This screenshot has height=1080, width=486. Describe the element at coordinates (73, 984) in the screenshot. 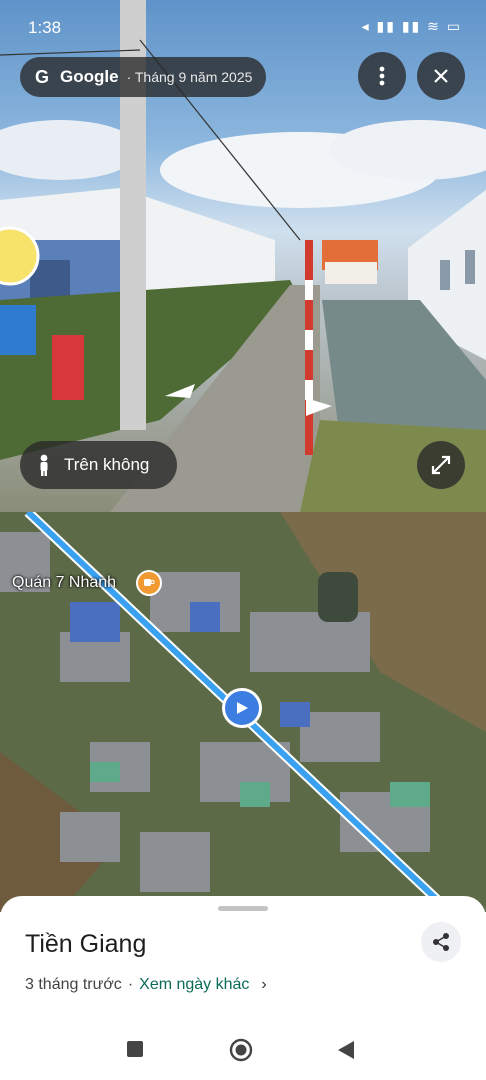

I see `imagery-age: 3 tháng trước` at that location.